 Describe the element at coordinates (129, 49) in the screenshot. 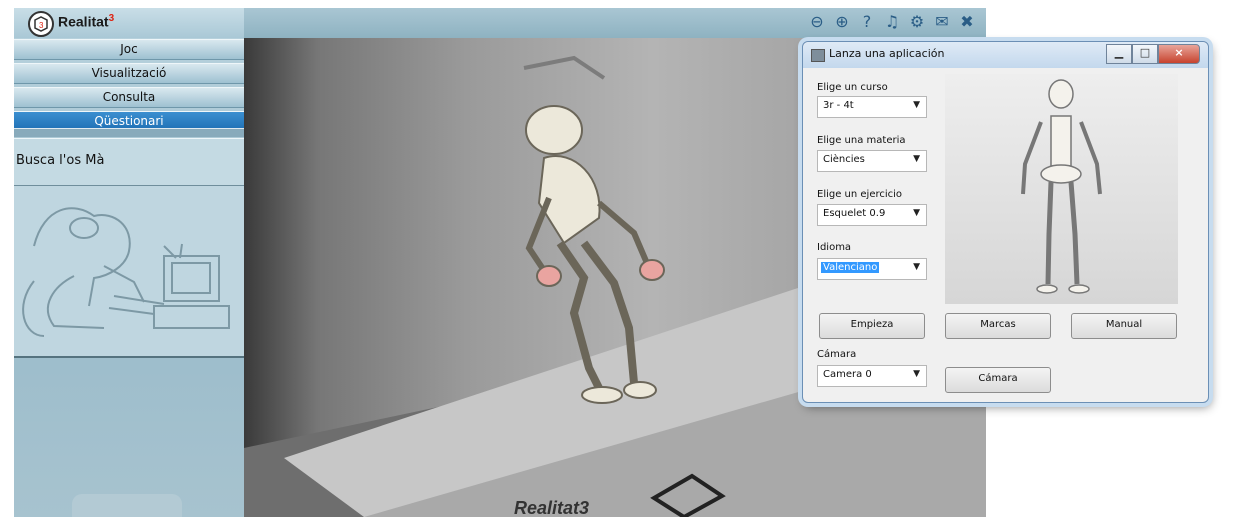

I see `menu-item-joc: Joc` at that location.